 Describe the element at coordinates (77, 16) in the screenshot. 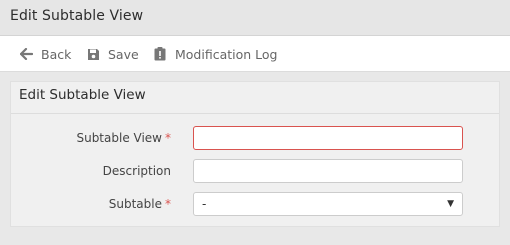

I see `page-title: Edit Subtable View` at that location.